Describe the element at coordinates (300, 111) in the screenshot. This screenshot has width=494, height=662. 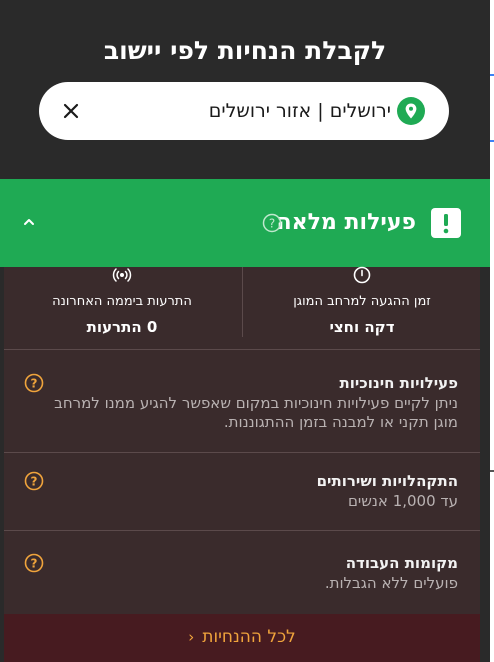
I see `search-input-value: ירושלים | אזור ירושלים` at that location.